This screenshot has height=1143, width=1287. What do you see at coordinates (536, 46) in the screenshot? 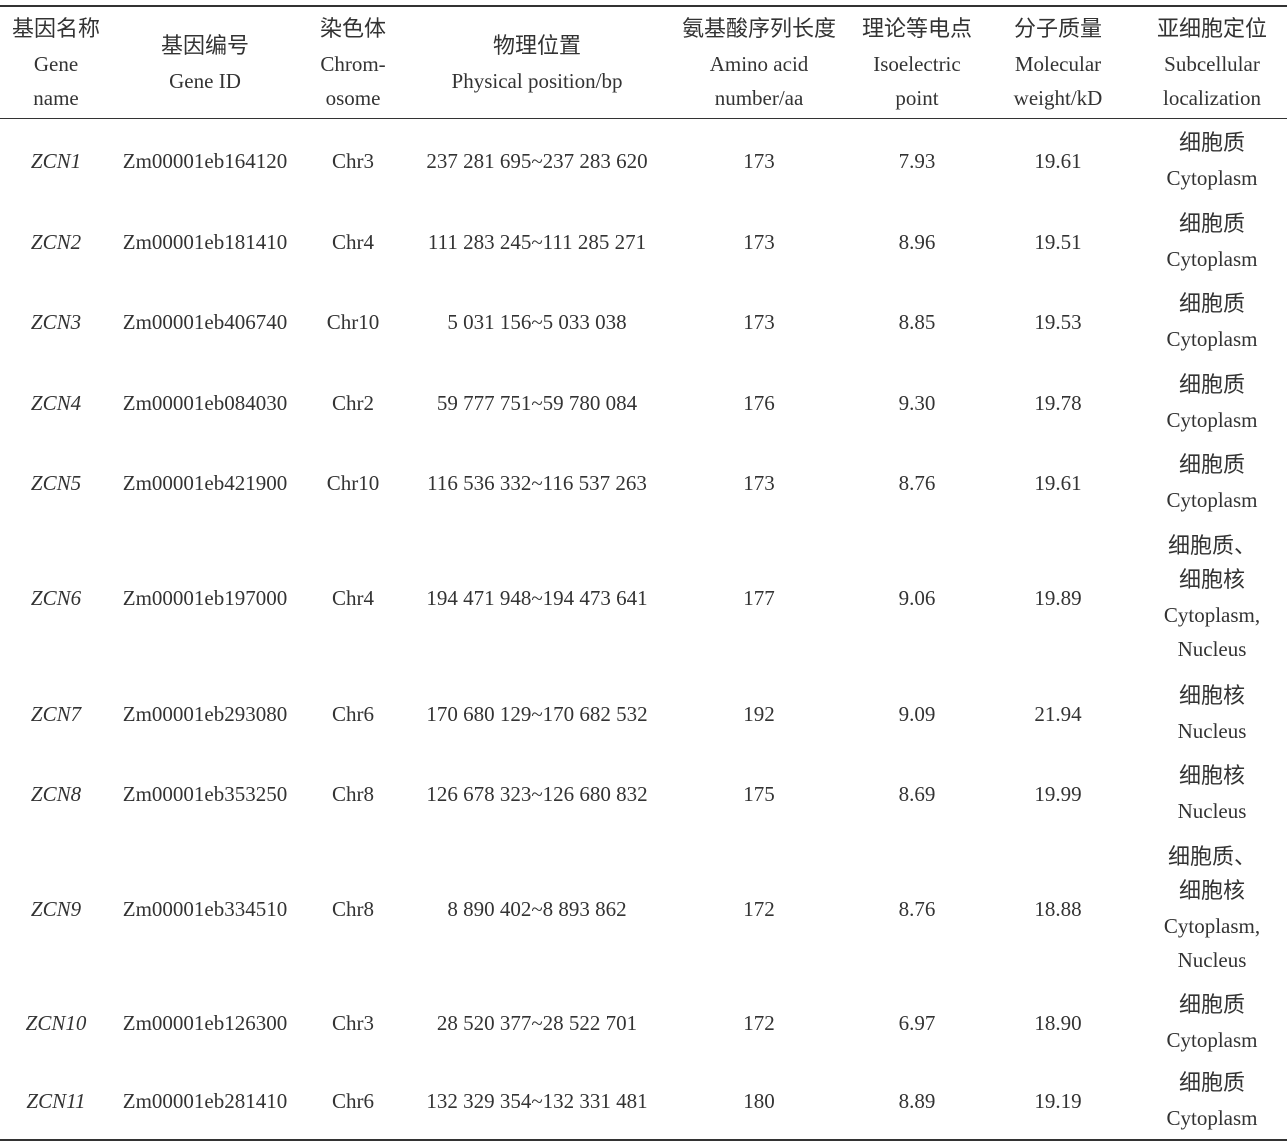
I see `header-label-zh: 物理位置` at bounding box center [536, 46].